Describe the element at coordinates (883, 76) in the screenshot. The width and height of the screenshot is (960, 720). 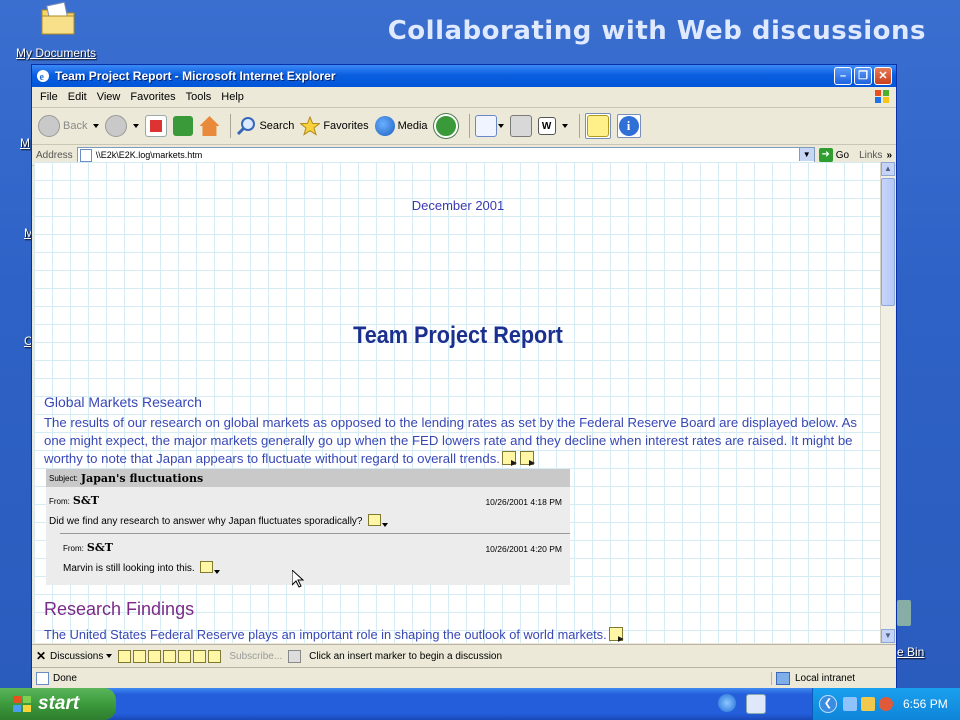
I see `close-button: ✕` at that location.